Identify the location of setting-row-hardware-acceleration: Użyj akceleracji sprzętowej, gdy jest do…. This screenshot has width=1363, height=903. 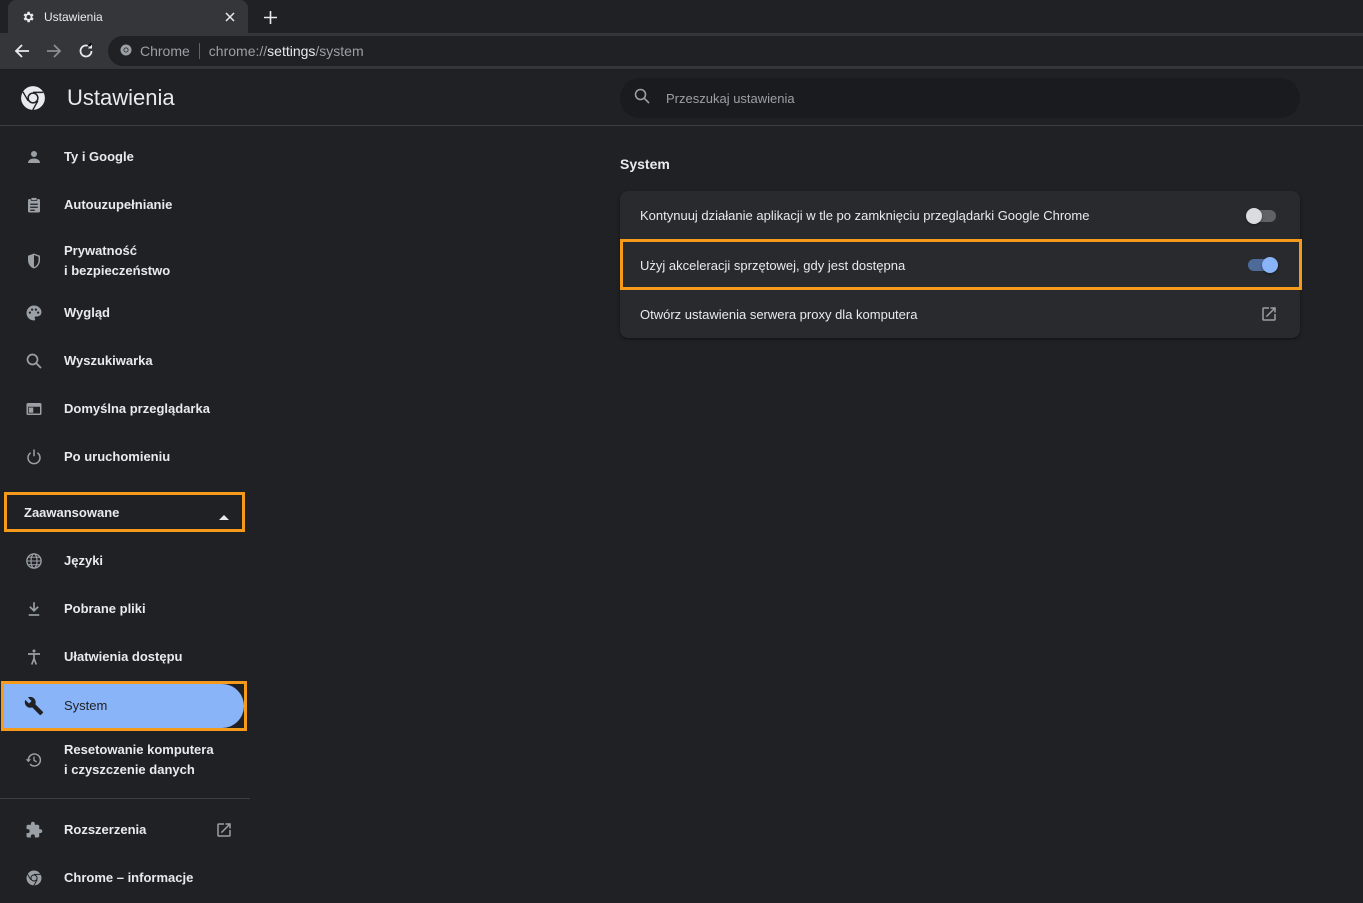
(960, 264).